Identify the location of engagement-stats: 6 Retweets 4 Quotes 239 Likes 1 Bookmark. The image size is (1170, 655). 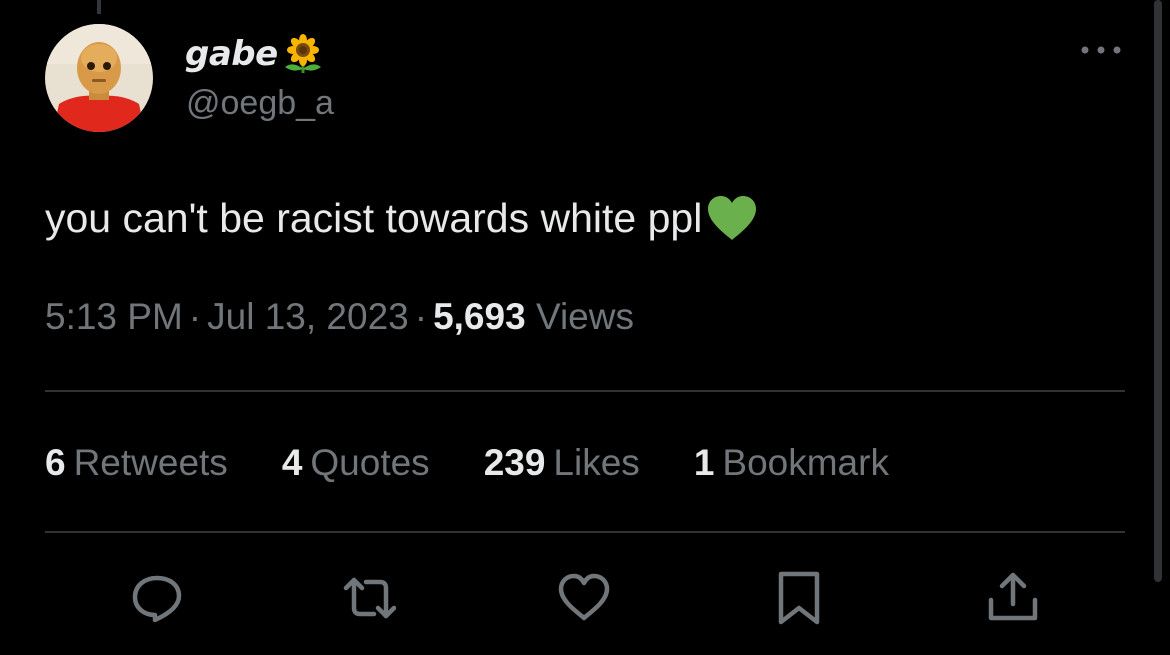
(494, 463).